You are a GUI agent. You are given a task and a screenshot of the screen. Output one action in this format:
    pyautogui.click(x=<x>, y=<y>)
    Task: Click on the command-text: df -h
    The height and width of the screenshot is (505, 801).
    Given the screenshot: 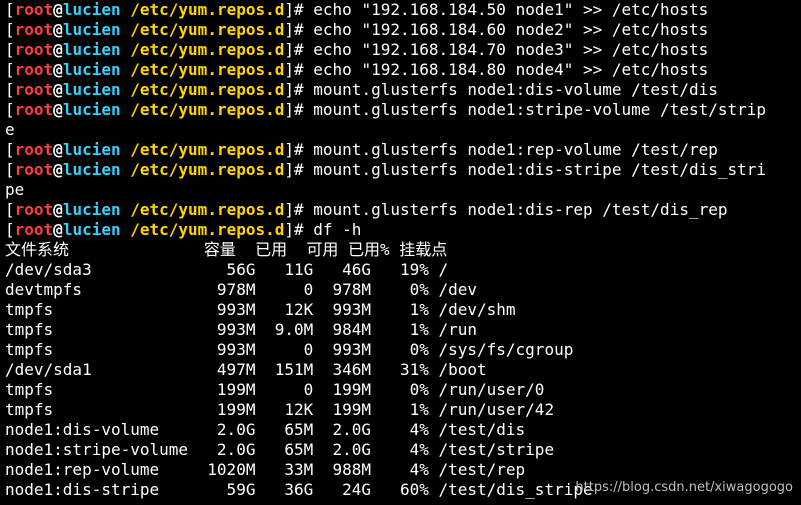 What is the action you would take?
    pyautogui.click(x=332, y=229)
    